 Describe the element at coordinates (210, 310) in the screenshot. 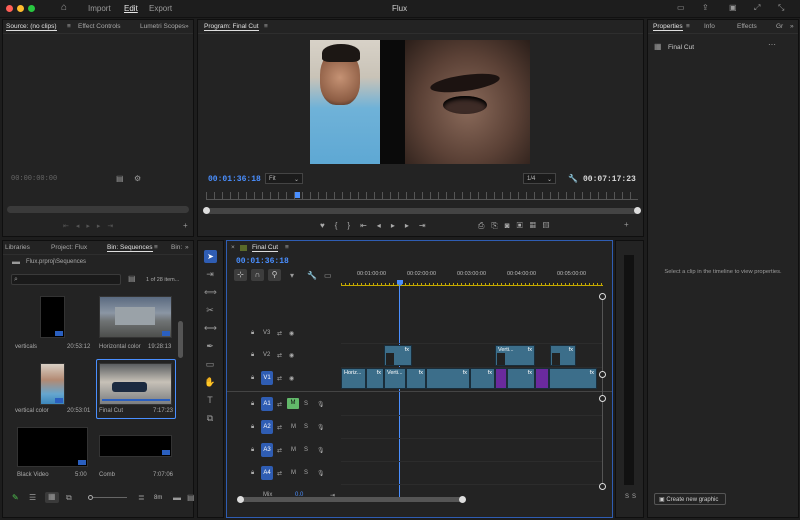

I see `razor-tool-icon: ✂` at that location.